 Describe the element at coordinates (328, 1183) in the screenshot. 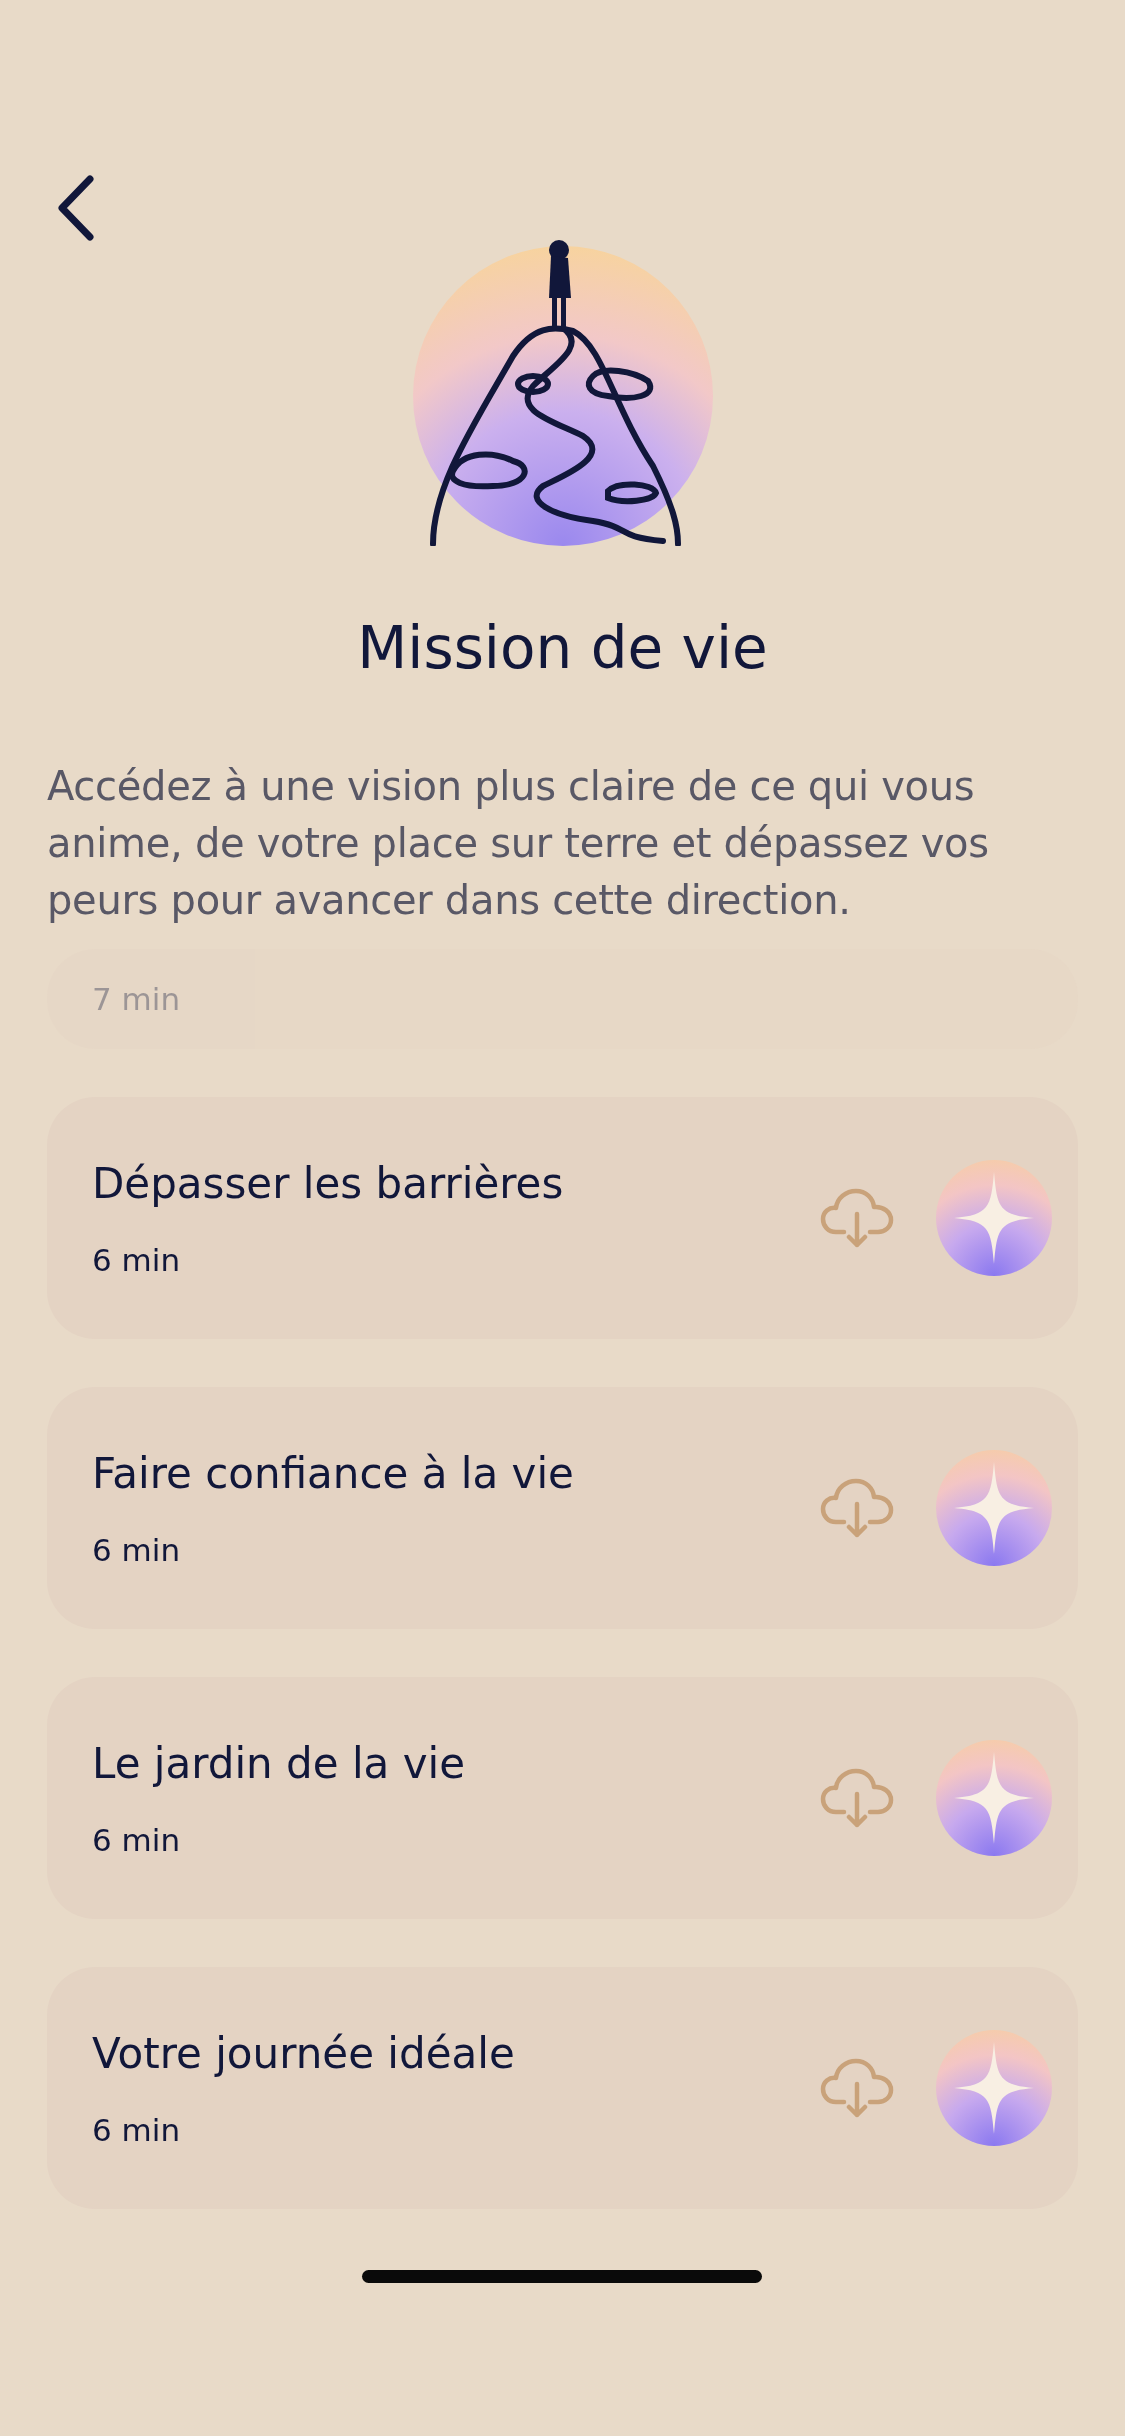

I see `session-title: Dépasser les barrières` at that location.